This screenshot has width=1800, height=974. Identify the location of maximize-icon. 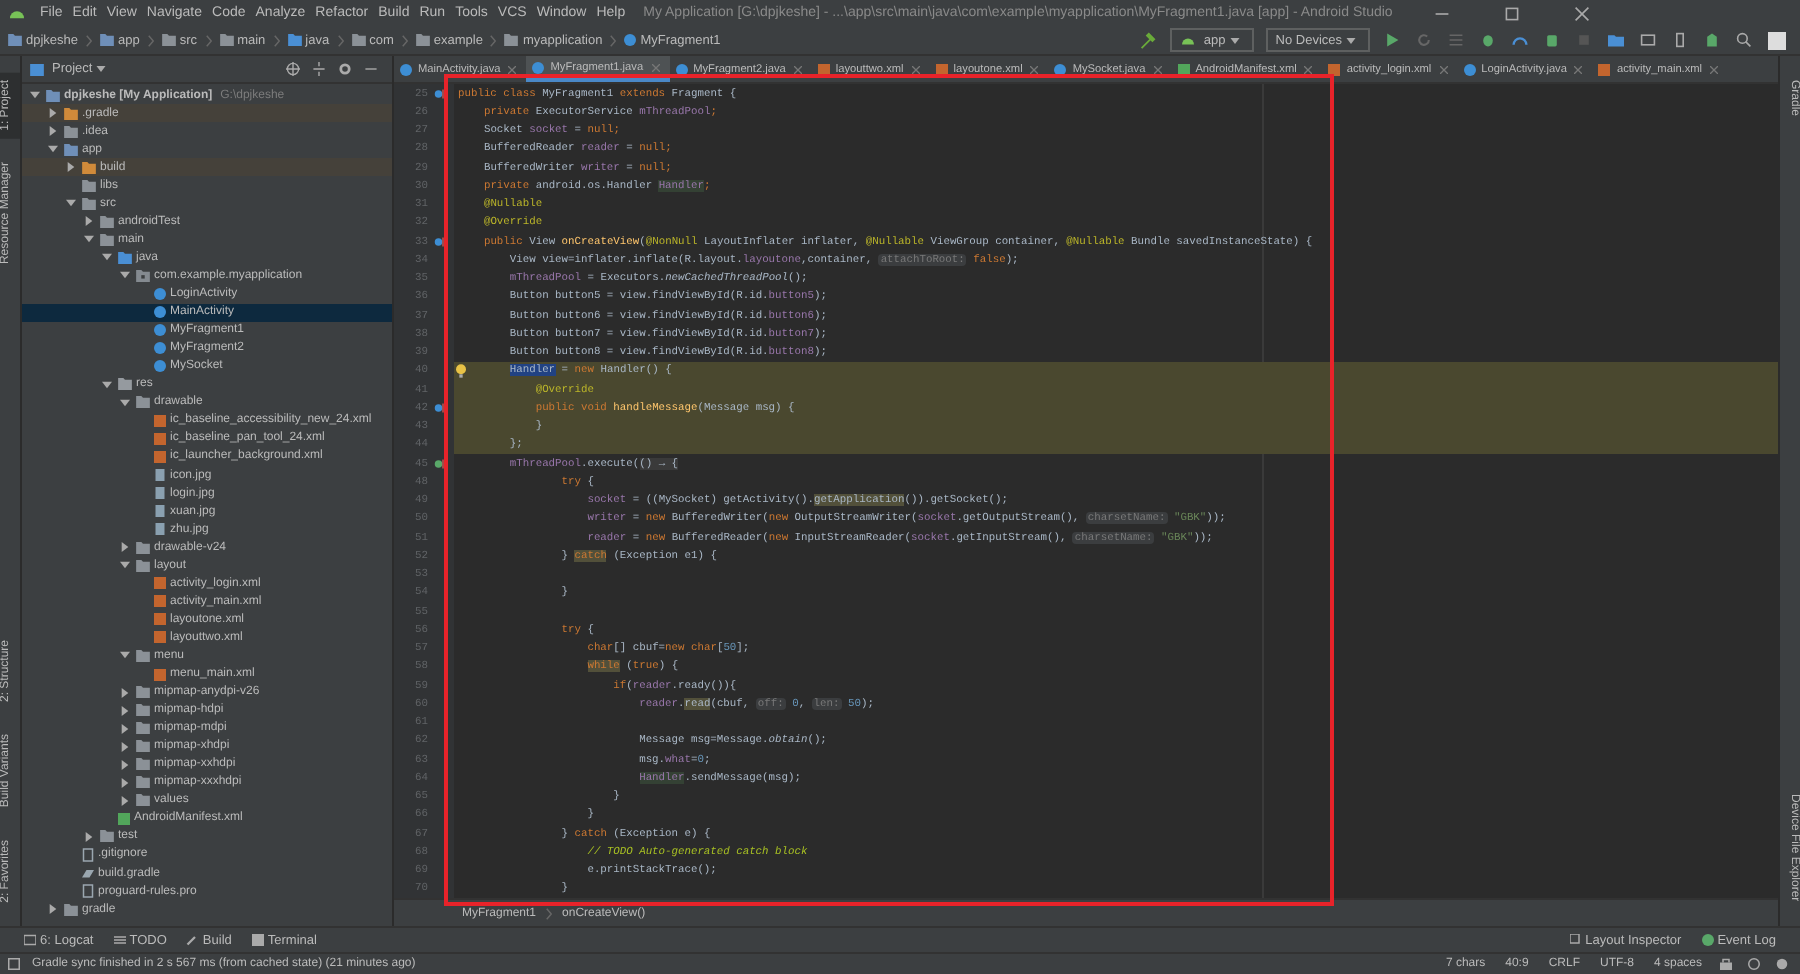
(1512, 13).